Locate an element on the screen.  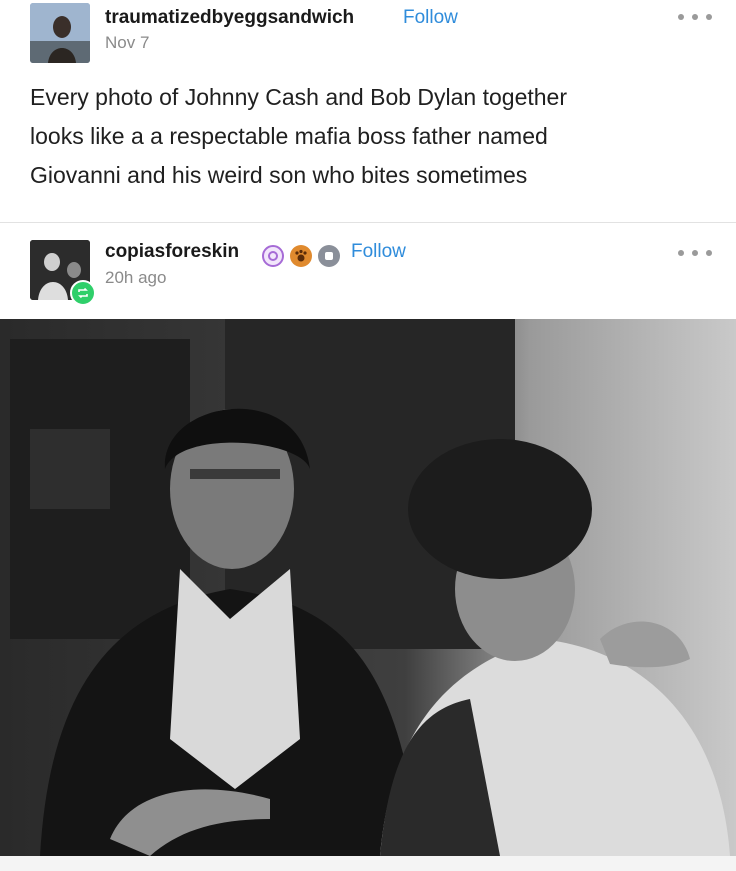
purple-badge-icon is located at coordinates (273, 256).